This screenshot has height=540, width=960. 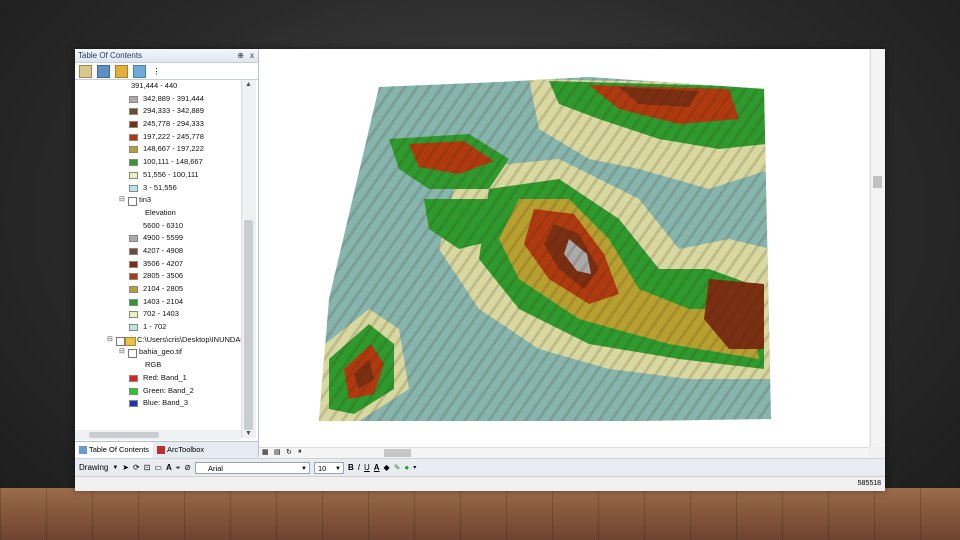 I want to click on italic-button: I, so click(x=359, y=467).